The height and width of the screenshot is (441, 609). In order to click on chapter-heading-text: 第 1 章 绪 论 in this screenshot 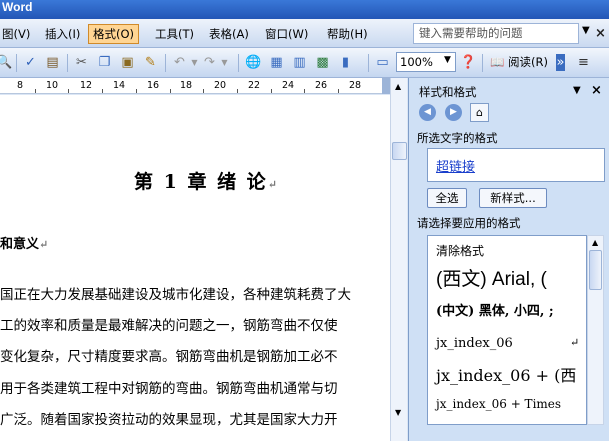, I will do `click(201, 182)`.